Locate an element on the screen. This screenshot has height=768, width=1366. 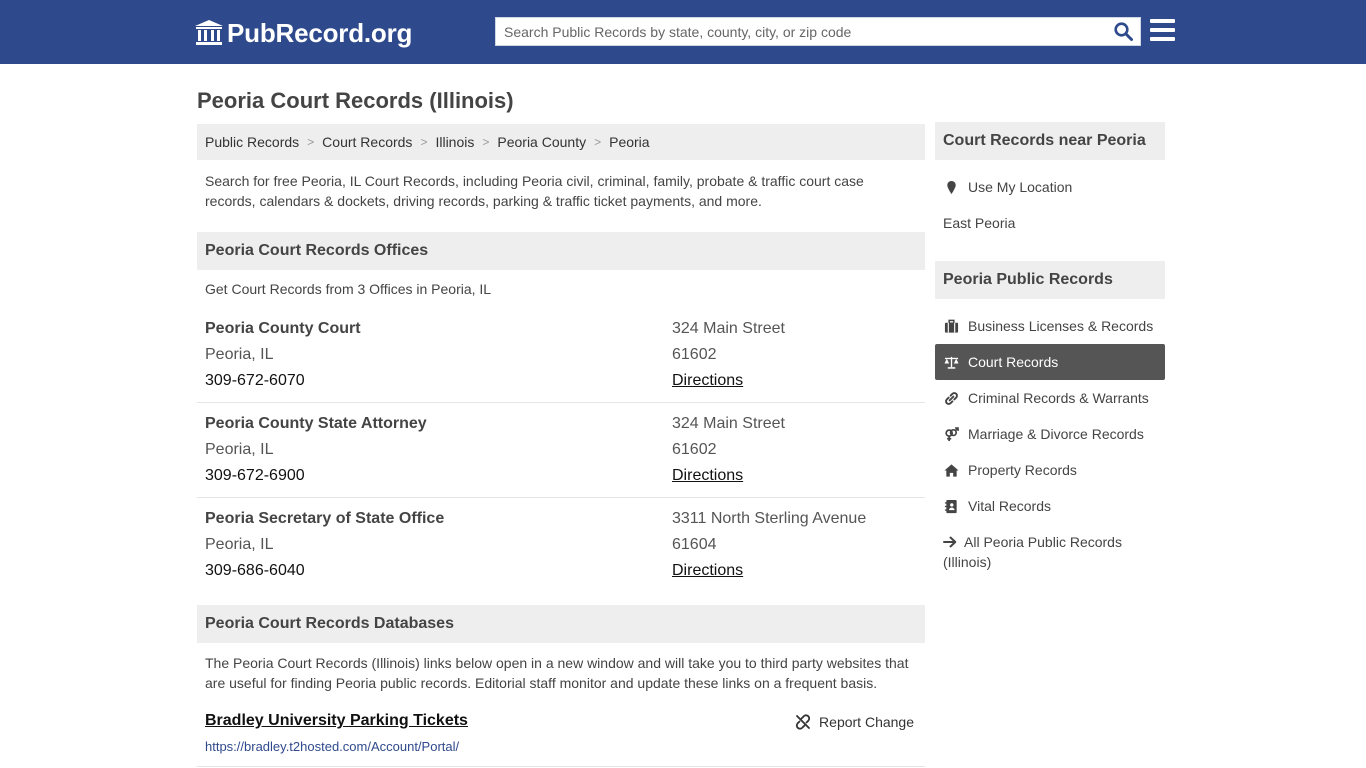
breadcrumb-public-records: Public Records is located at coordinates (252, 142).